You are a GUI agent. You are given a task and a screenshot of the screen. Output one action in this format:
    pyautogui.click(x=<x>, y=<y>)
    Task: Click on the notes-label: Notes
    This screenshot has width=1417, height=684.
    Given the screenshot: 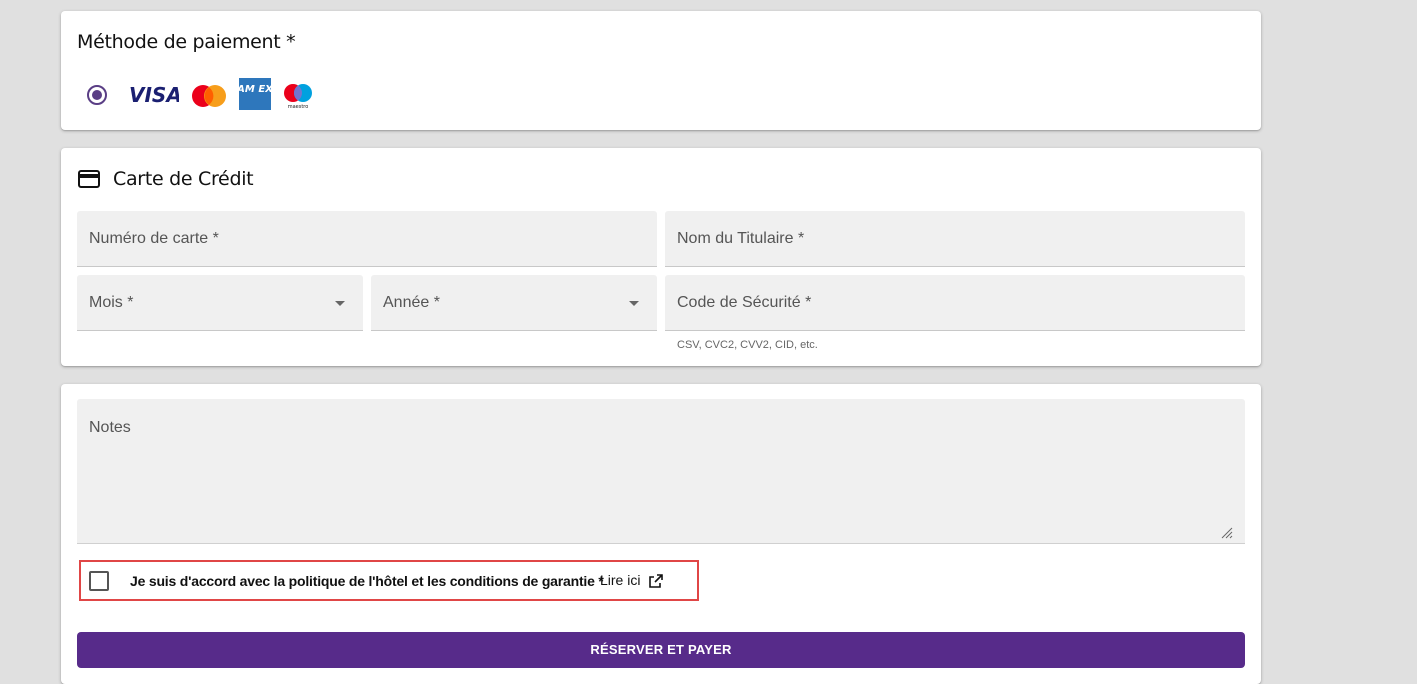 What is the action you would take?
    pyautogui.click(x=110, y=427)
    